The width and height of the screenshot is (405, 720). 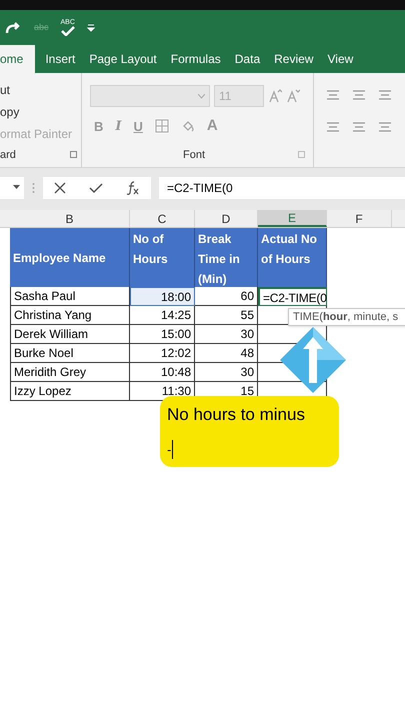 I want to click on grip-icon, so click(x=33, y=188).